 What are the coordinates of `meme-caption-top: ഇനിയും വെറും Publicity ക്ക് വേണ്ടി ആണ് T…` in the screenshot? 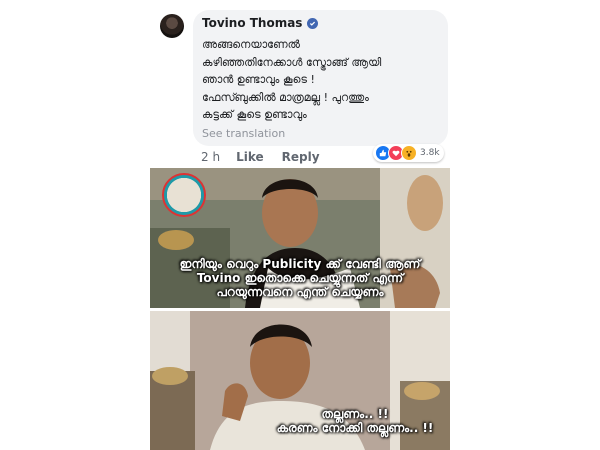 It's located at (300, 278).